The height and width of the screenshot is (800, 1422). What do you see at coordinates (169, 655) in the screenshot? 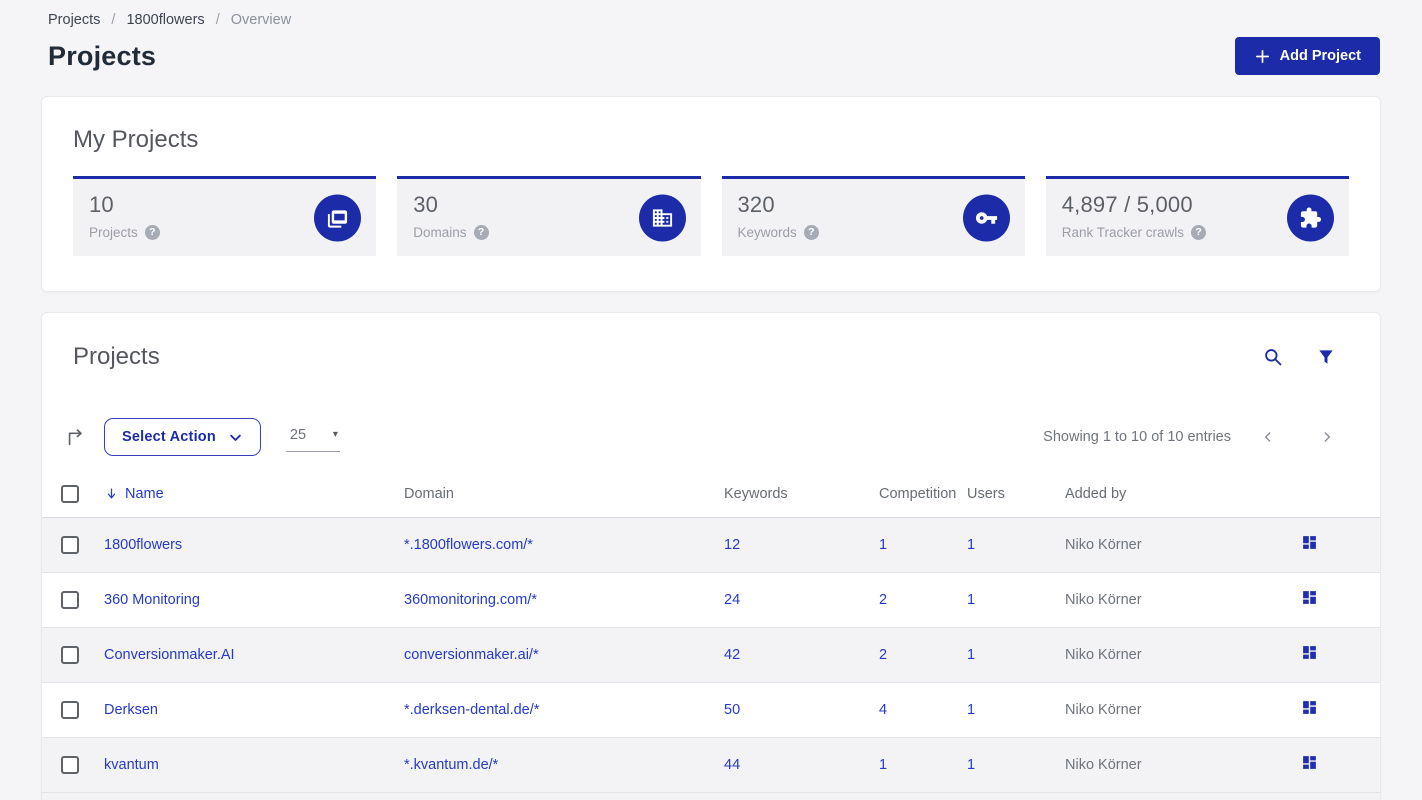
I see `project-name-link: Conversionmaker.AI` at bounding box center [169, 655].